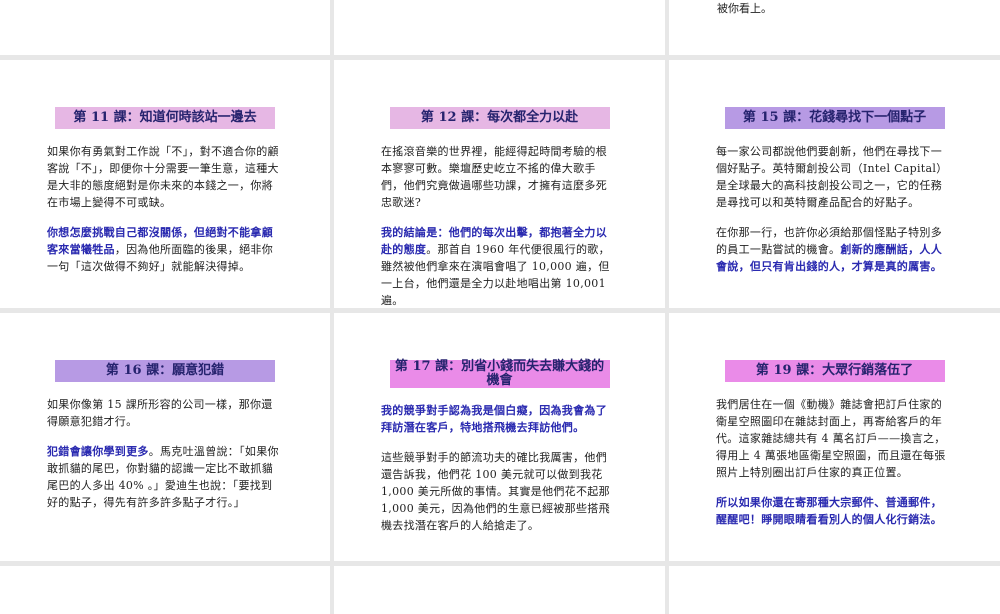 Image resolution: width=1000 pixels, height=614 pixels. Describe the element at coordinates (499, 118) in the screenshot. I see `lesson-title: 第 12 課：每次都全力以赴` at that location.